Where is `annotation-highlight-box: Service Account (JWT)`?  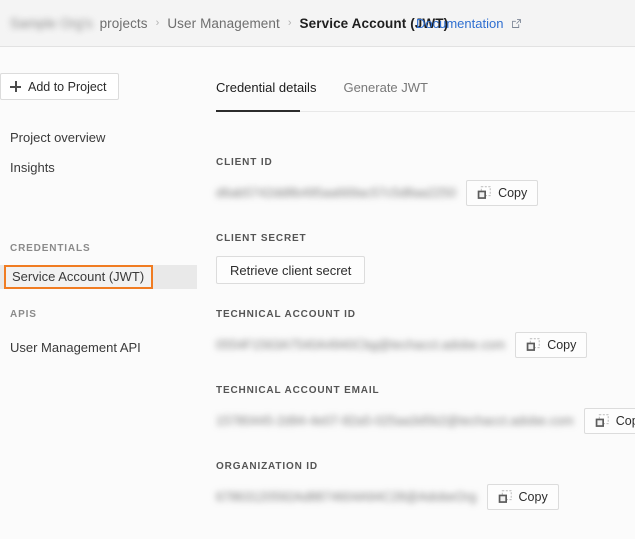
annotation-highlight-box: Service Account (JWT) is located at coordinates (79, 277).